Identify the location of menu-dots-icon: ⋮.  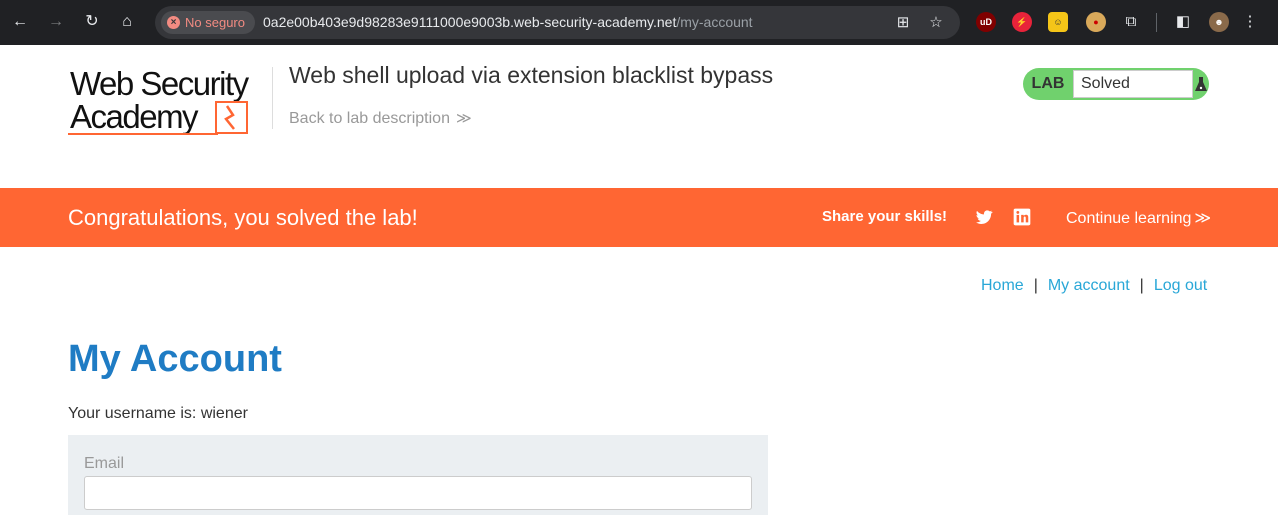
(1250, 22).